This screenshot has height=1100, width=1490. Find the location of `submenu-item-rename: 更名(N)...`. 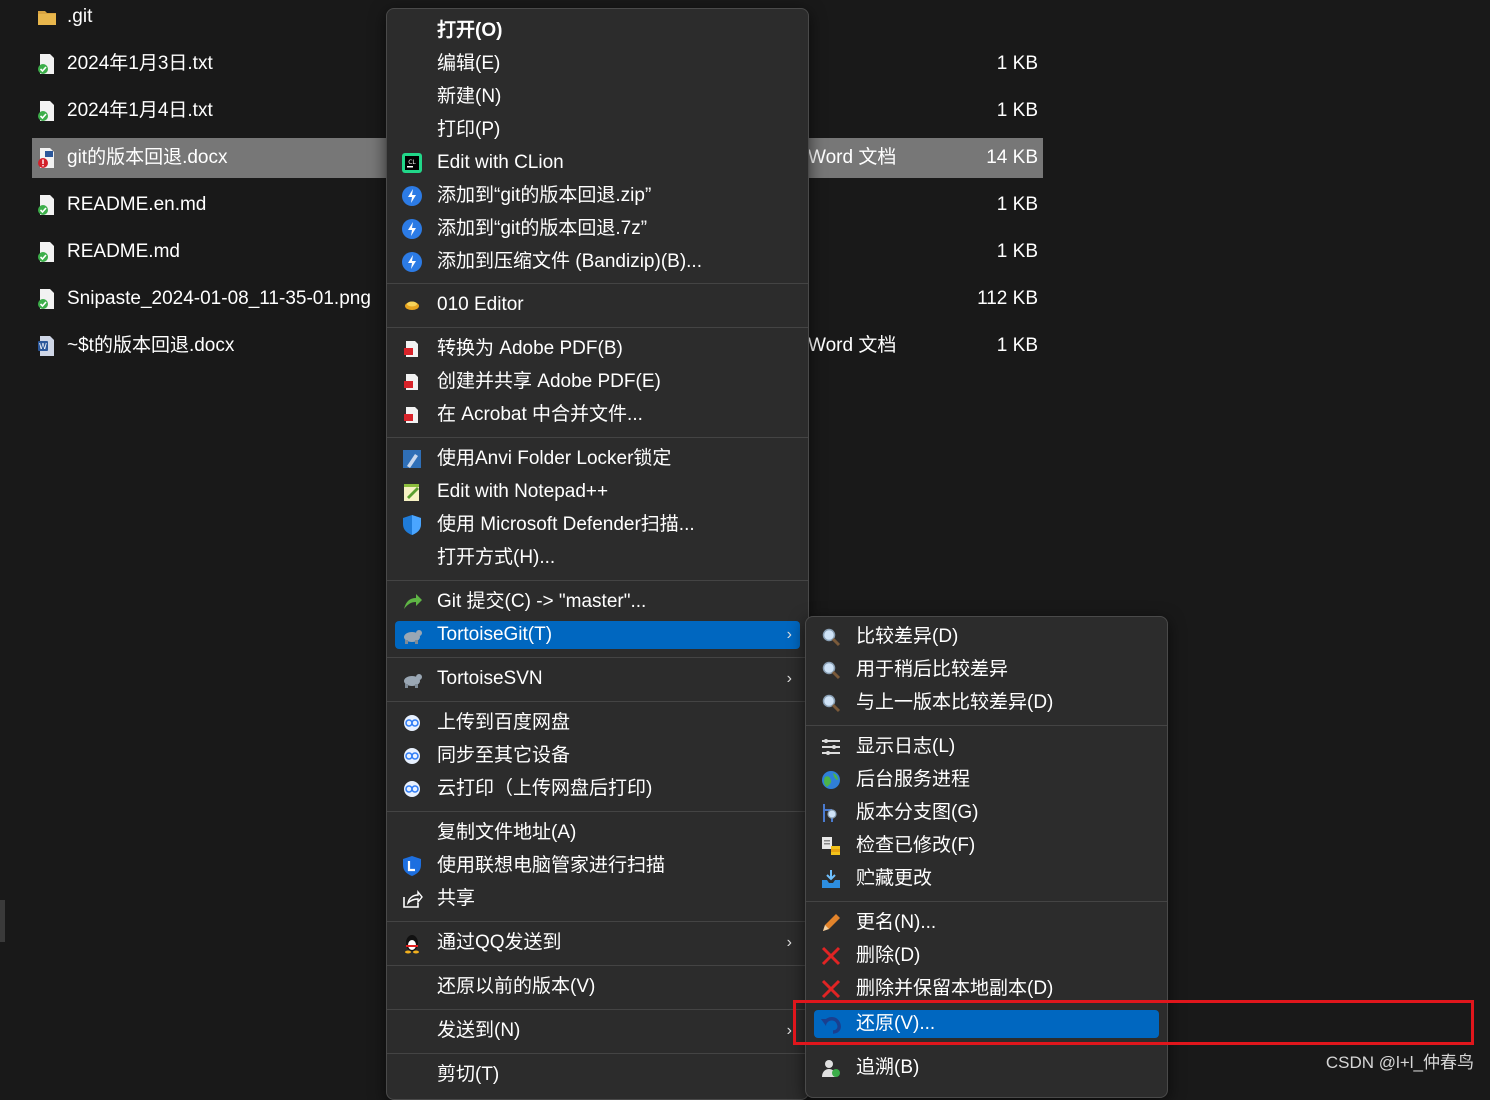

submenu-item-rename: 更名(N)... is located at coordinates (986, 923).